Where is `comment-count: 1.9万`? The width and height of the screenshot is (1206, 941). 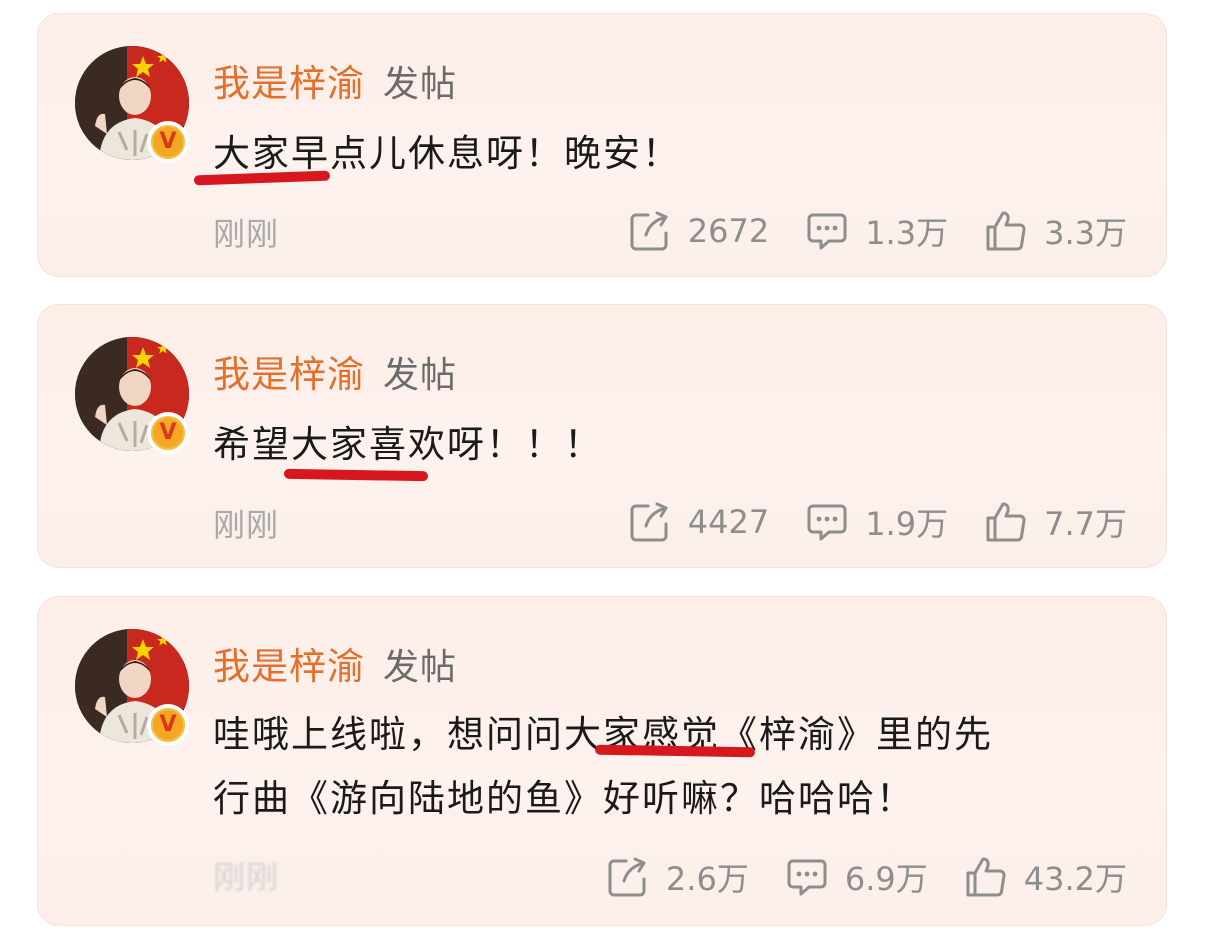
comment-count: 1.9万 is located at coordinates (907, 524).